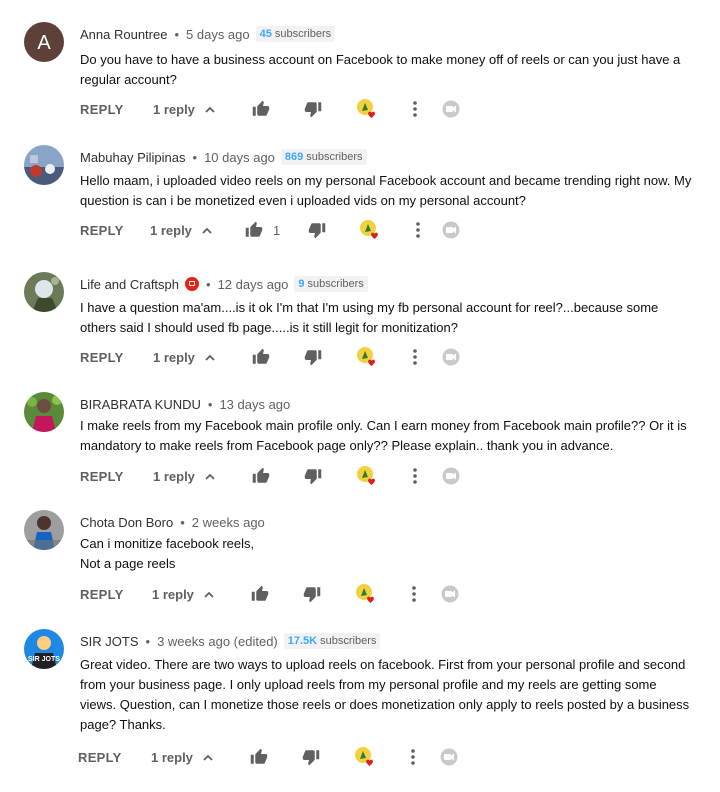 This screenshot has width=720, height=792. I want to click on comment-author: Anna Rountree, so click(123, 34).